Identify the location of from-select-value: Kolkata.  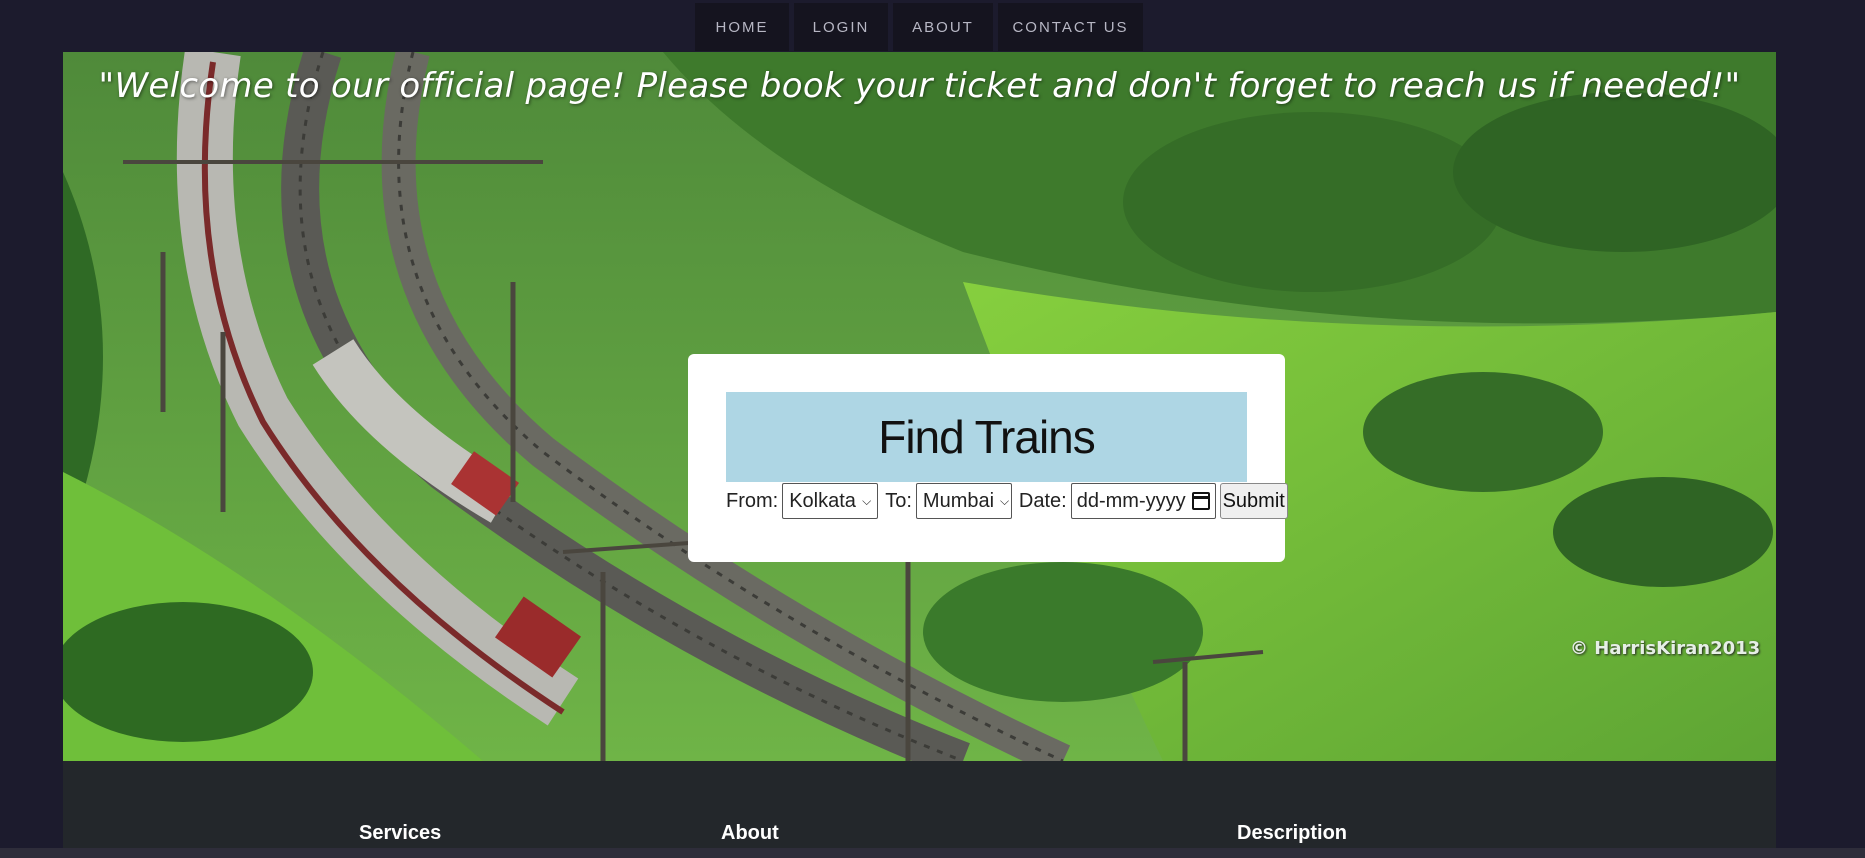
(822, 500).